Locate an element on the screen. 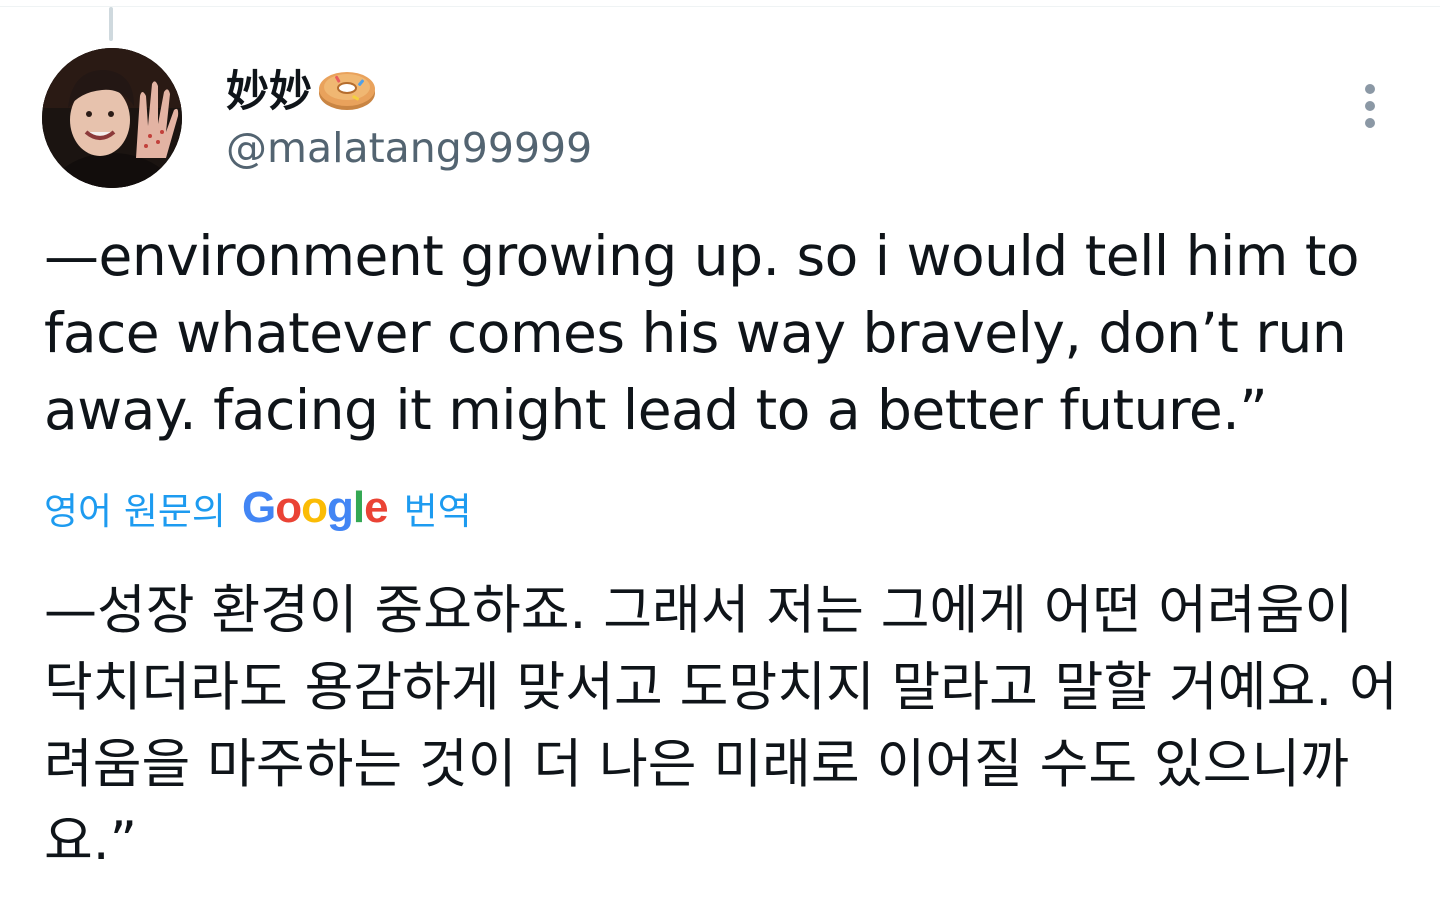 The image size is (1440, 909). translation-attribution: 영어 원문의 G o o g l e 번역 is located at coordinates (258, 508).